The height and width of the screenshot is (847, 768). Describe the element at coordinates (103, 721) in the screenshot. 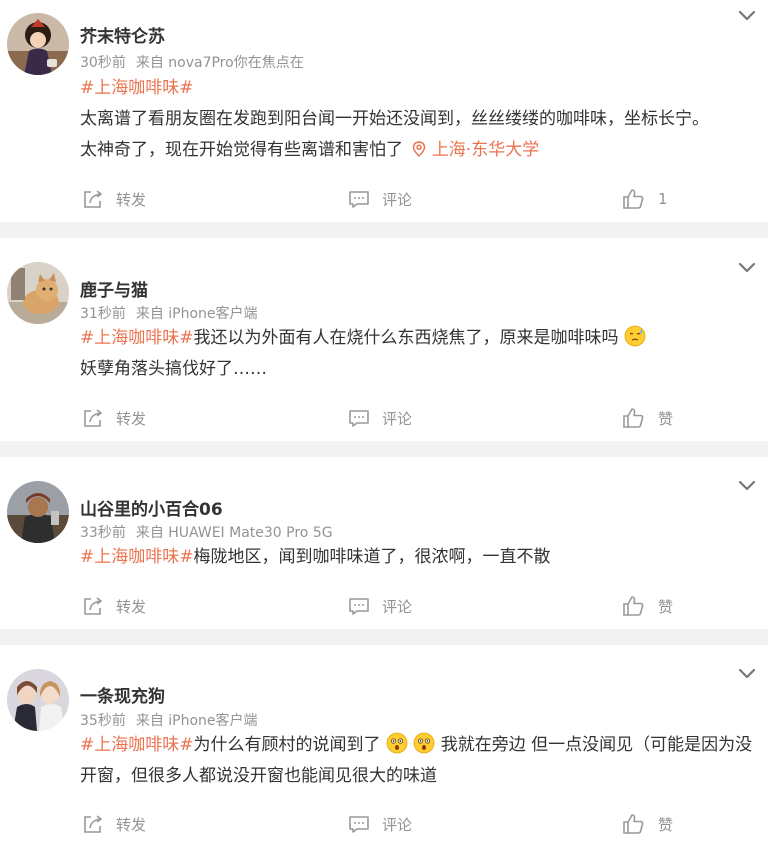

I see `post-time: 35秒前` at that location.